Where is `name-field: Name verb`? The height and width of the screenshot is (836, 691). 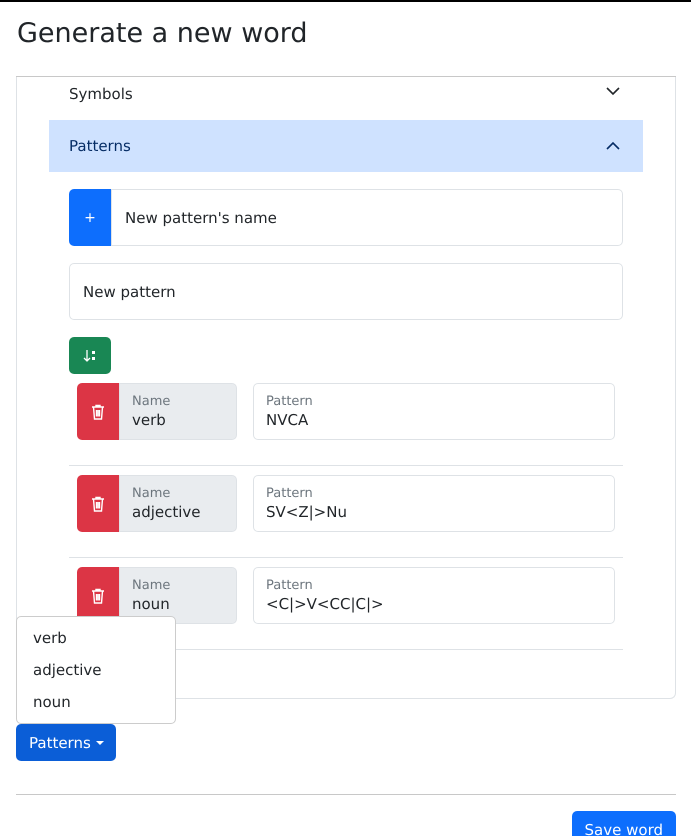 name-field: Name verb is located at coordinates (178, 411).